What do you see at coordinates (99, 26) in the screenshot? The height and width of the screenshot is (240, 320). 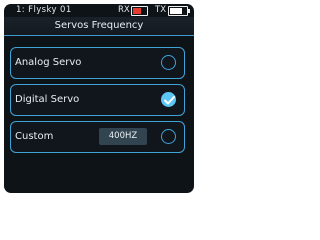 I see `page-title: Servos Frequency` at bounding box center [99, 26].